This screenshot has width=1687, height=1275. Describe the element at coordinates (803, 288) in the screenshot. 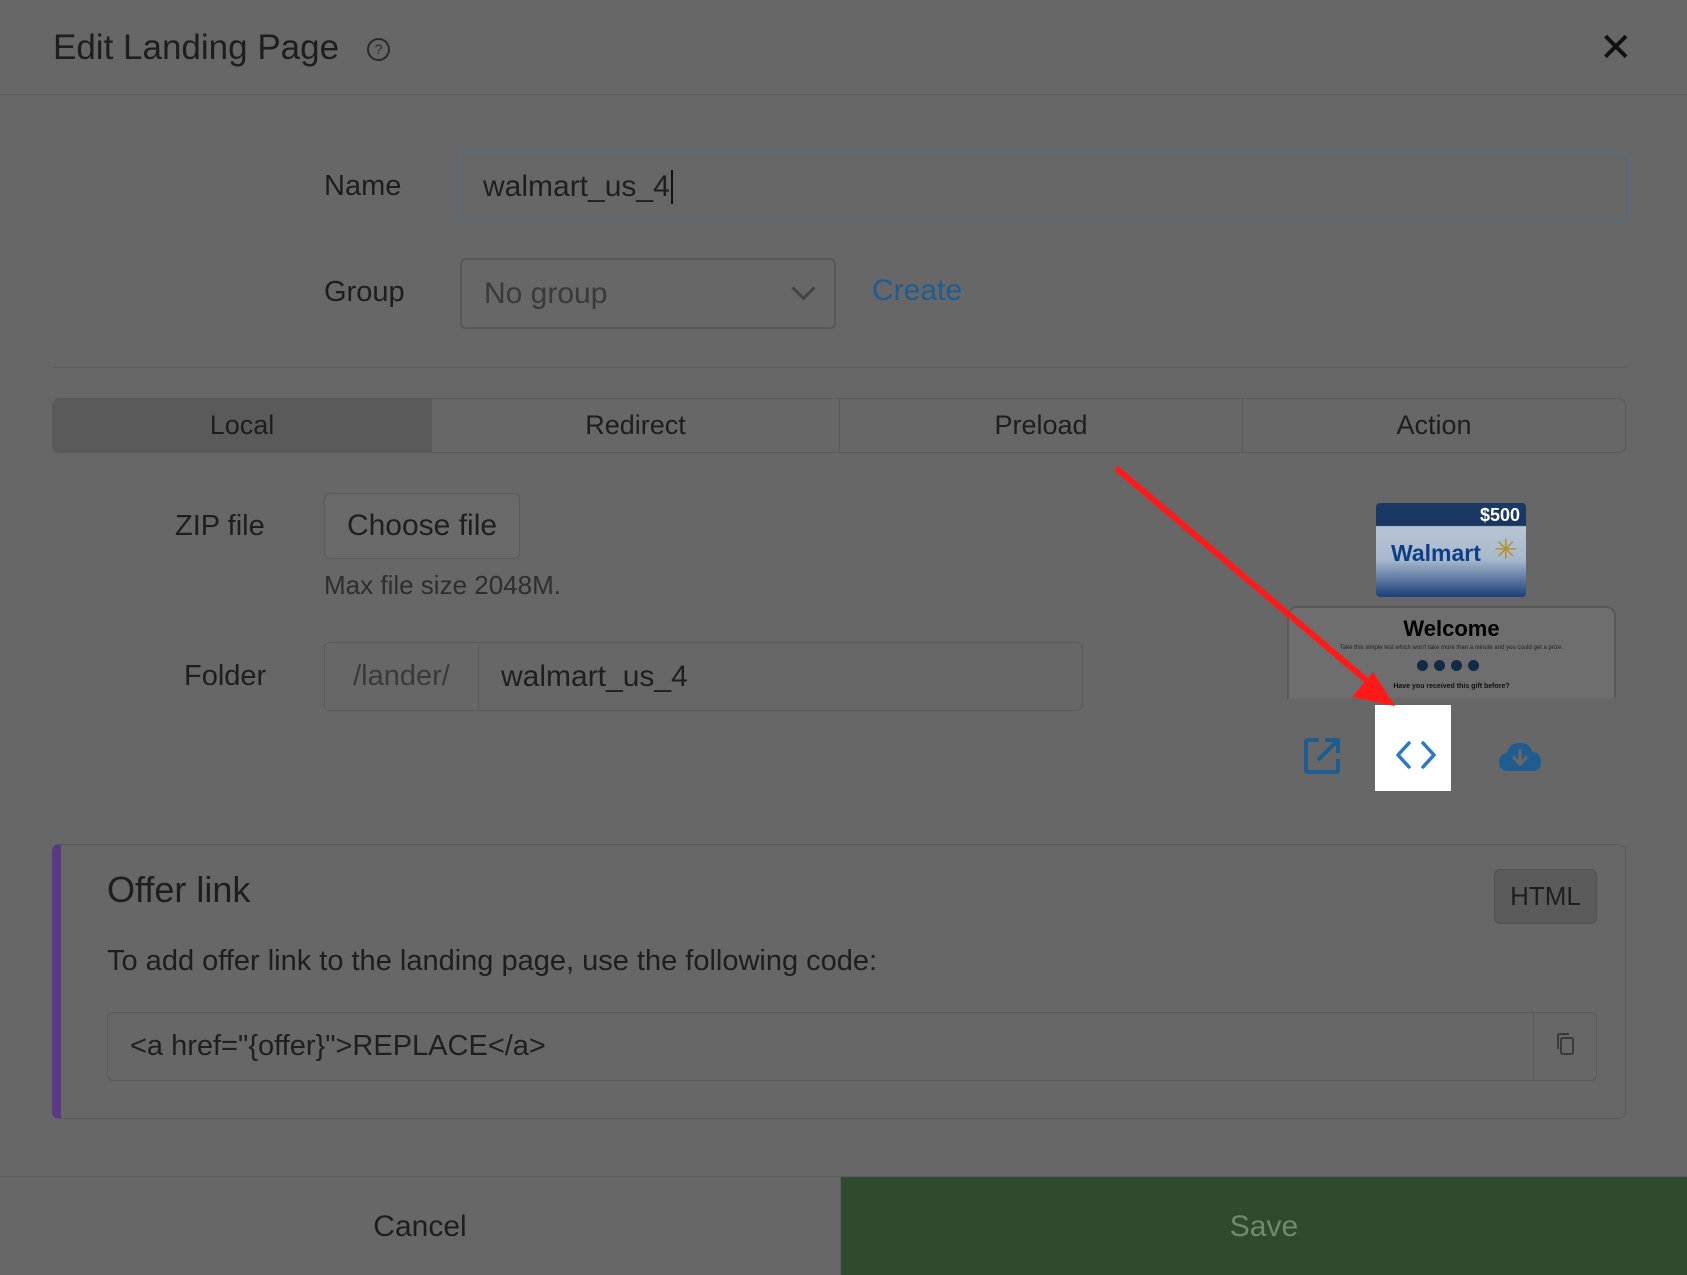

I see `chevron-down-icon` at that location.